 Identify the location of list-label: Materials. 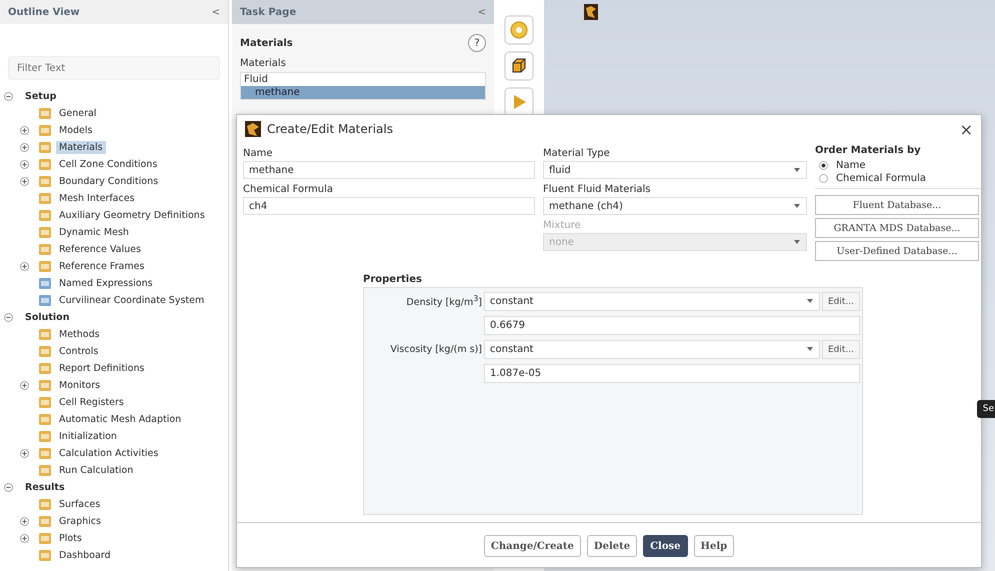
(263, 64).